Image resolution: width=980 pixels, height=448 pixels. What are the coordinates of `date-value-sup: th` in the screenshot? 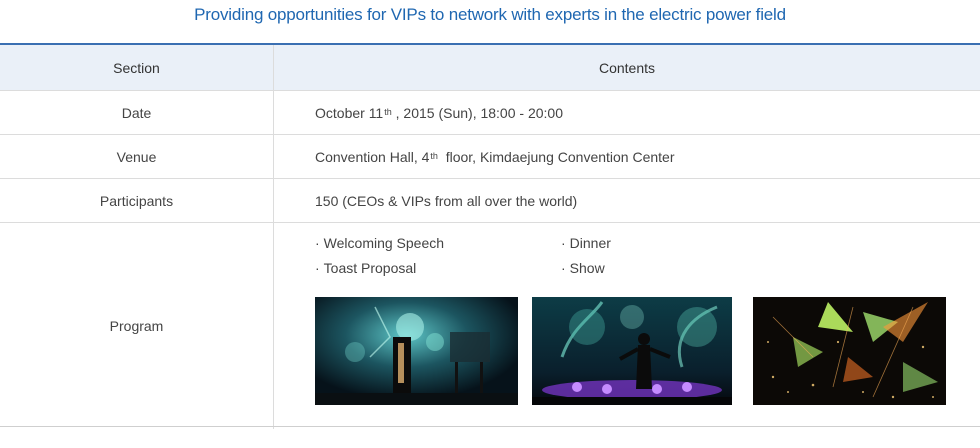 It's located at (388, 111).